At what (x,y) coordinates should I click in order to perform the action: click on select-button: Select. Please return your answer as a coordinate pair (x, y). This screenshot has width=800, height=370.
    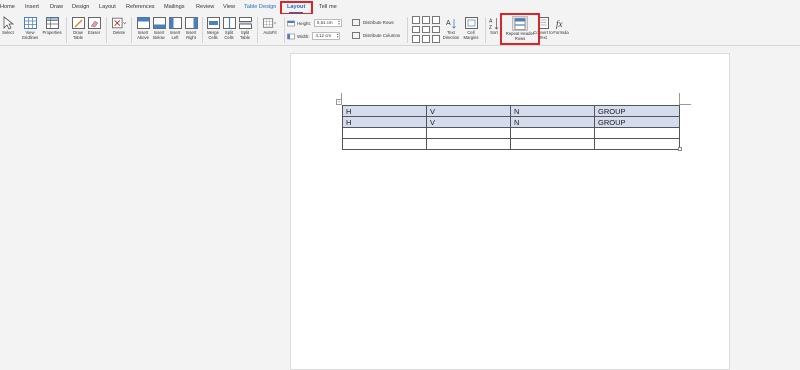
    Looking at the image, I should click on (8, 26).